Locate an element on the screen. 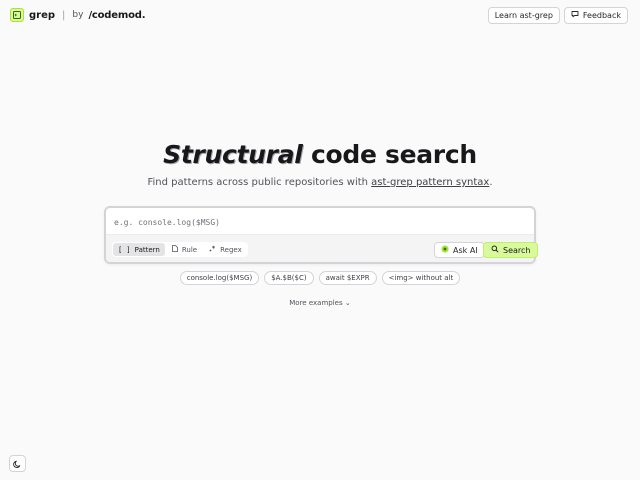 The width and height of the screenshot is (640, 480). tab-pattern: [ ] Pattern is located at coordinates (139, 249).